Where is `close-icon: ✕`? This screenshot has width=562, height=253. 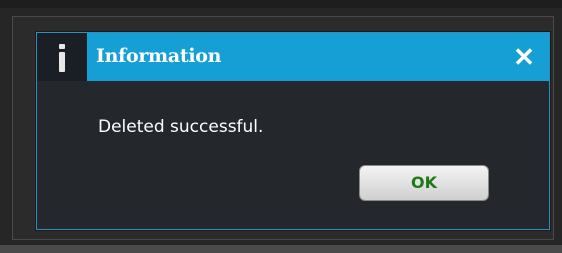
close-icon: ✕ is located at coordinates (524, 57).